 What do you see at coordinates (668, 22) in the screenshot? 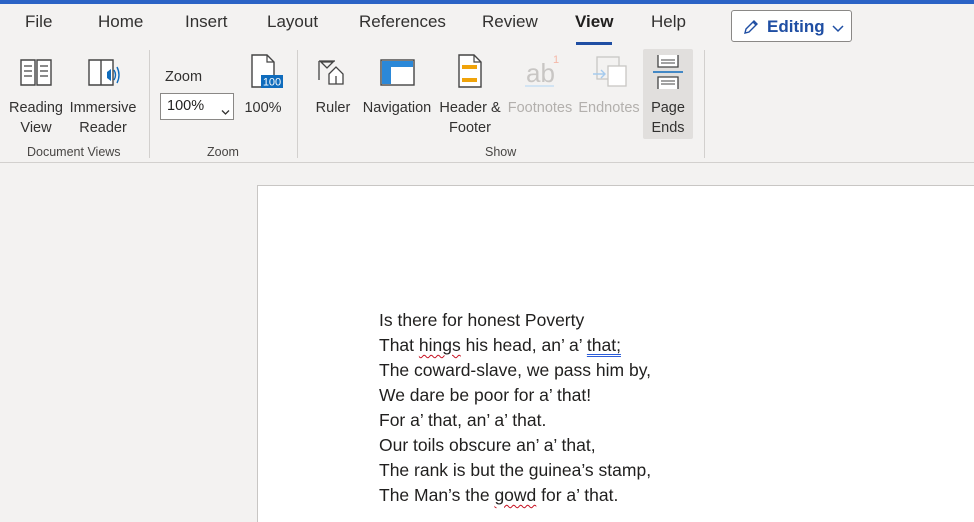
I see `tab-help: Help` at bounding box center [668, 22].